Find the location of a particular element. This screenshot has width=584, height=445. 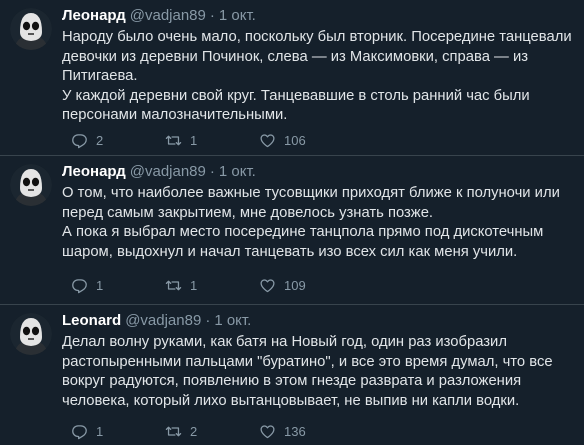

like-button: 109 is located at coordinates (306, 285).